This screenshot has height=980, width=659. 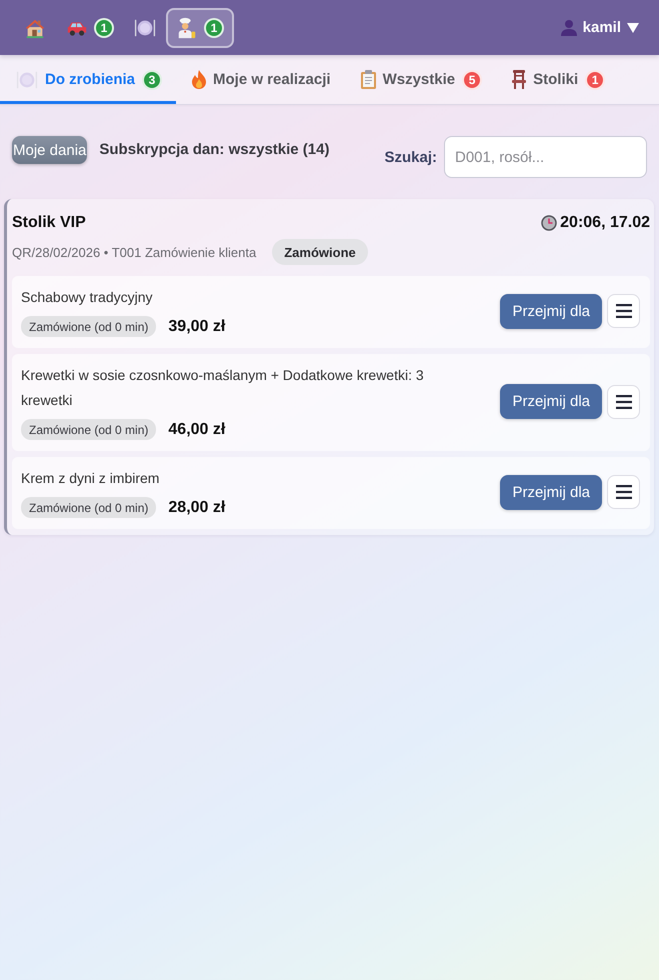 I want to click on dish-price: 39,00 zł, so click(x=197, y=327).